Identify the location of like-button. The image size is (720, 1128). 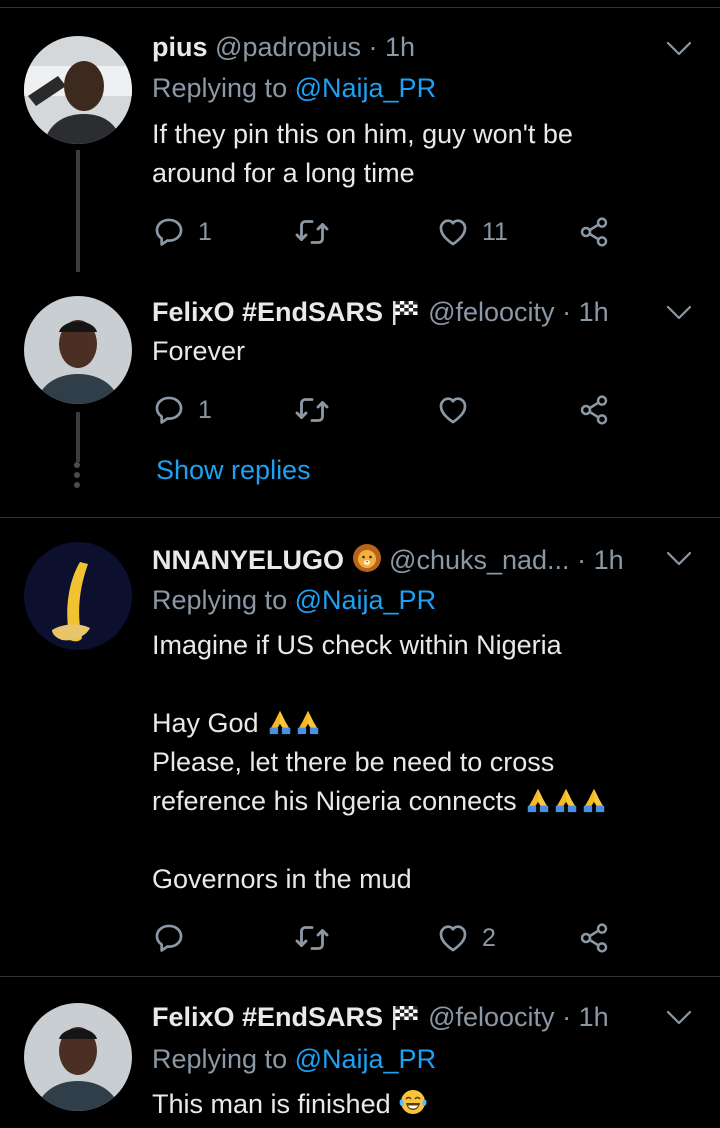
(453, 410).